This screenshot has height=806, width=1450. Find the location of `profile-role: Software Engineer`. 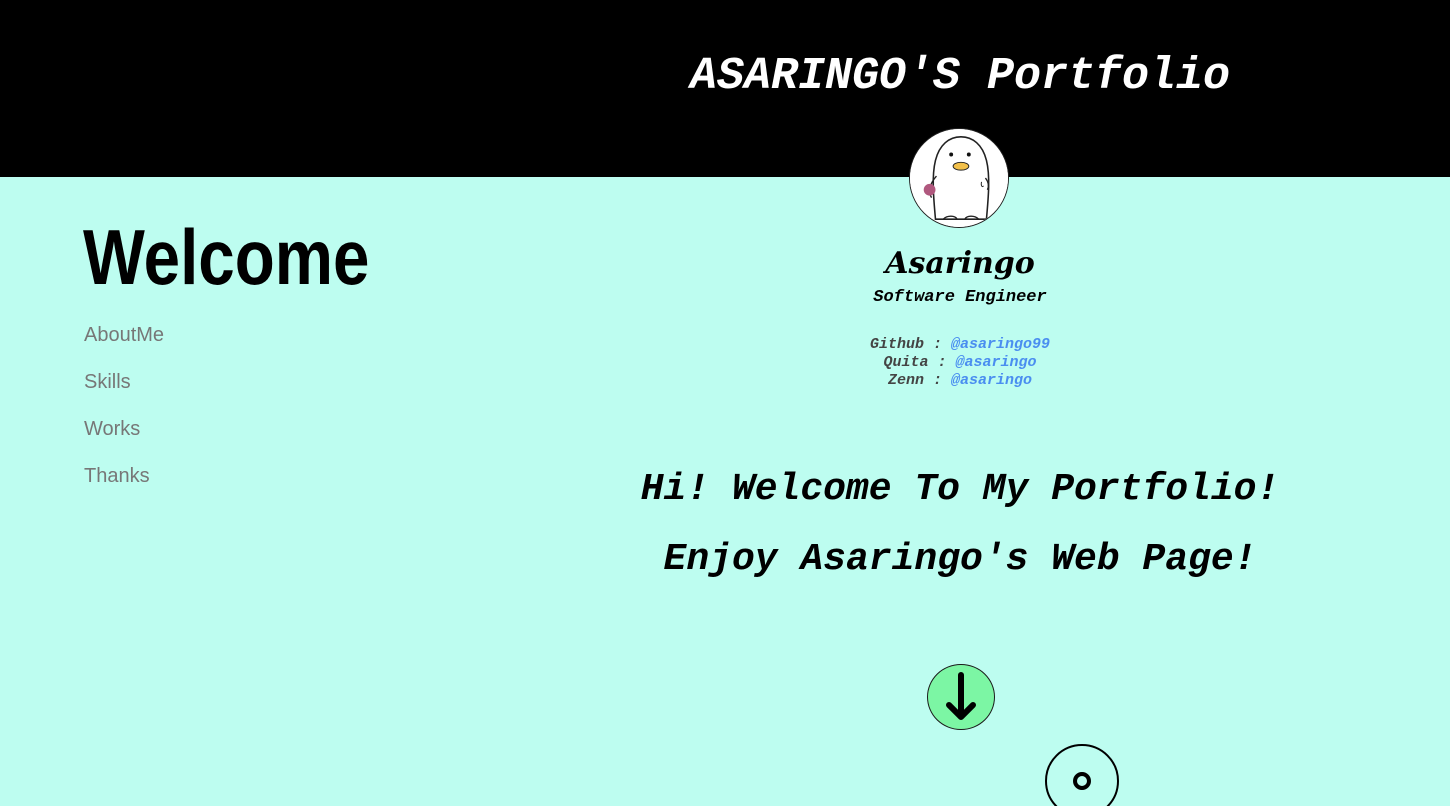

profile-role: Software Engineer is located at coordinates (960, 297).